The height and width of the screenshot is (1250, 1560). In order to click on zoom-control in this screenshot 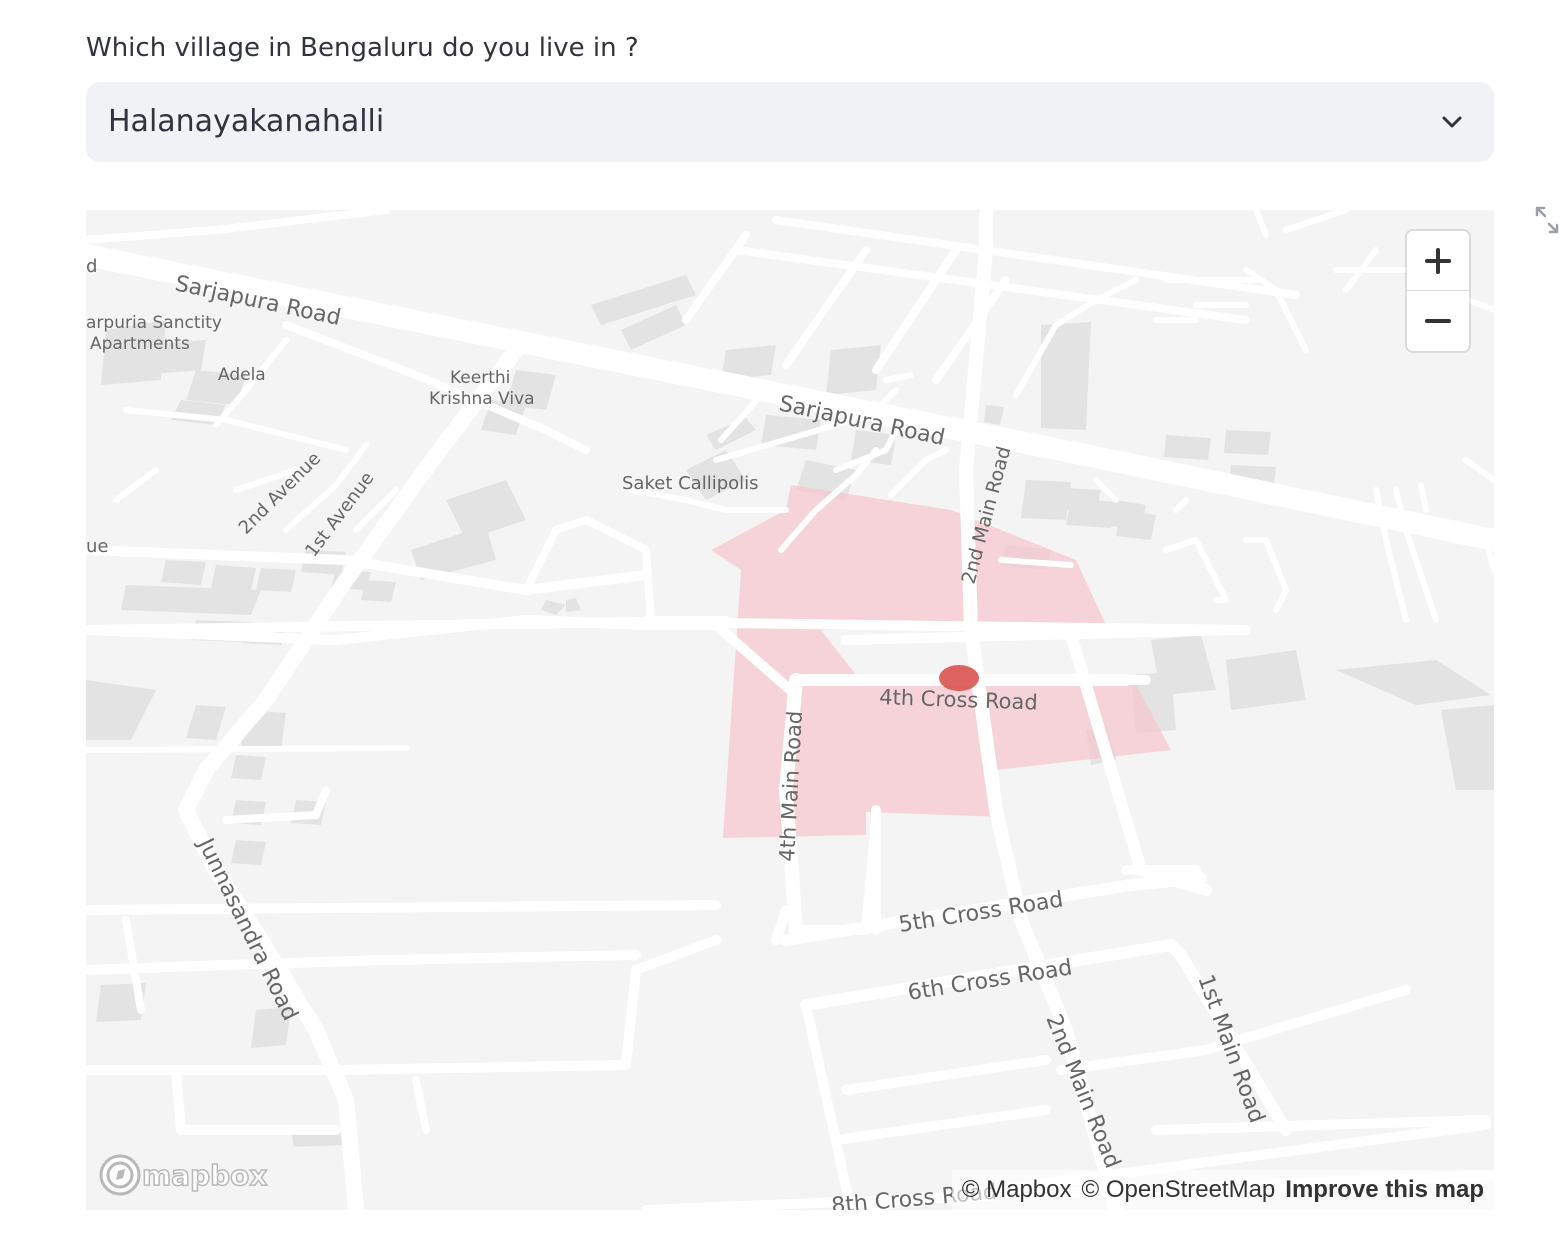, I will do `click(1438, 291)`.